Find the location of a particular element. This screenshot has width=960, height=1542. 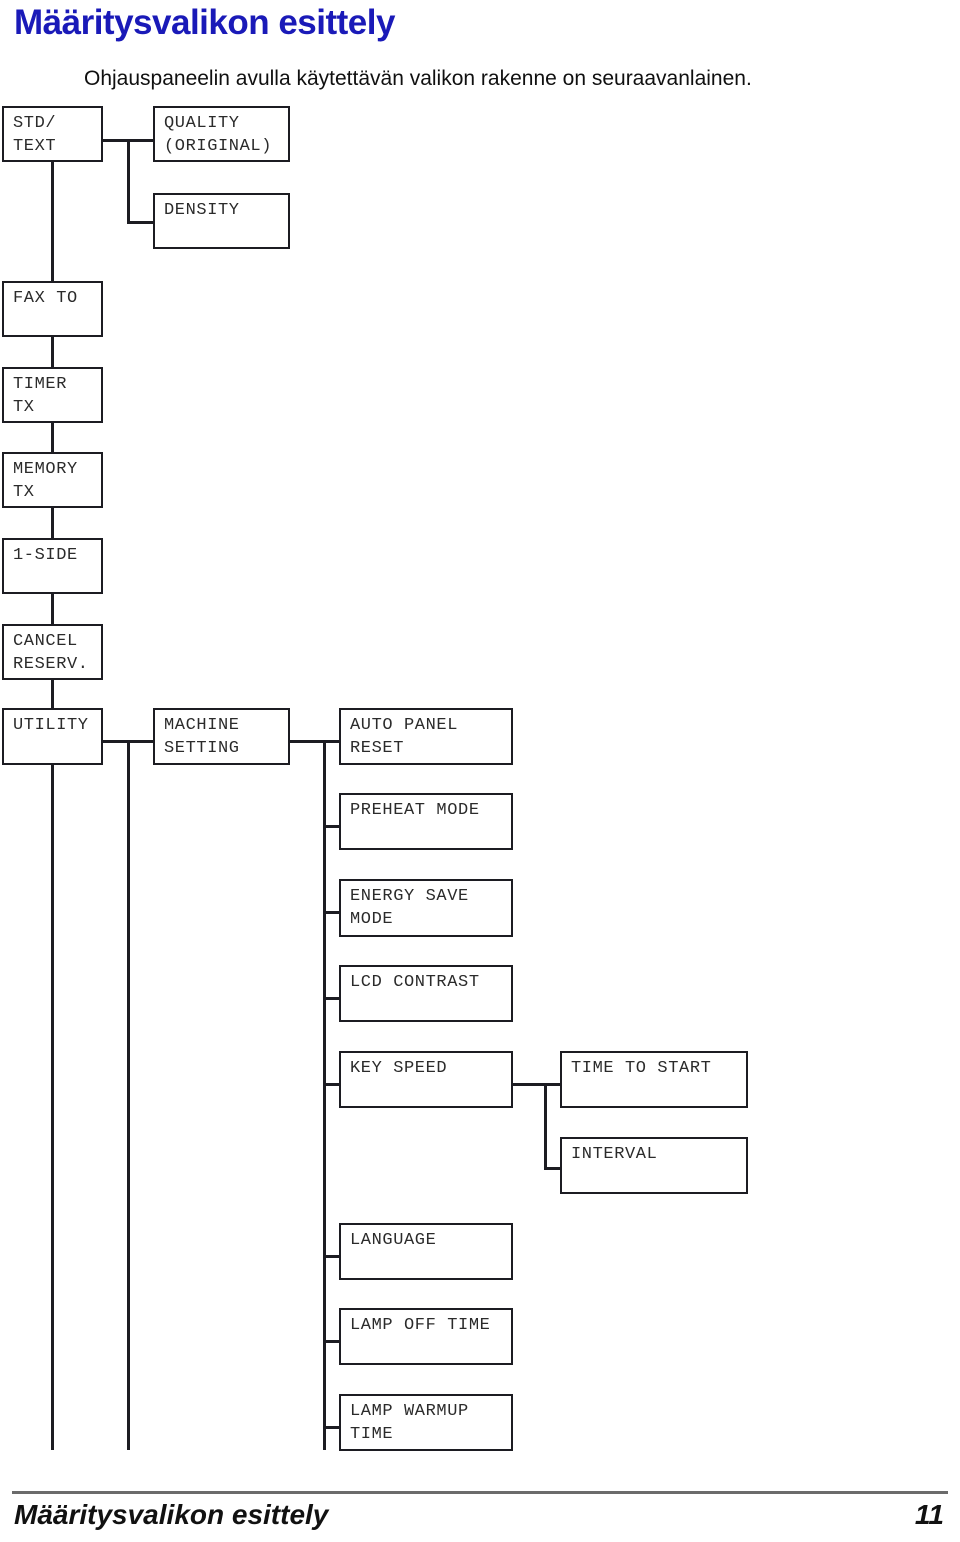

connector-1side-to-cancel is located at coordinates (52, 609).